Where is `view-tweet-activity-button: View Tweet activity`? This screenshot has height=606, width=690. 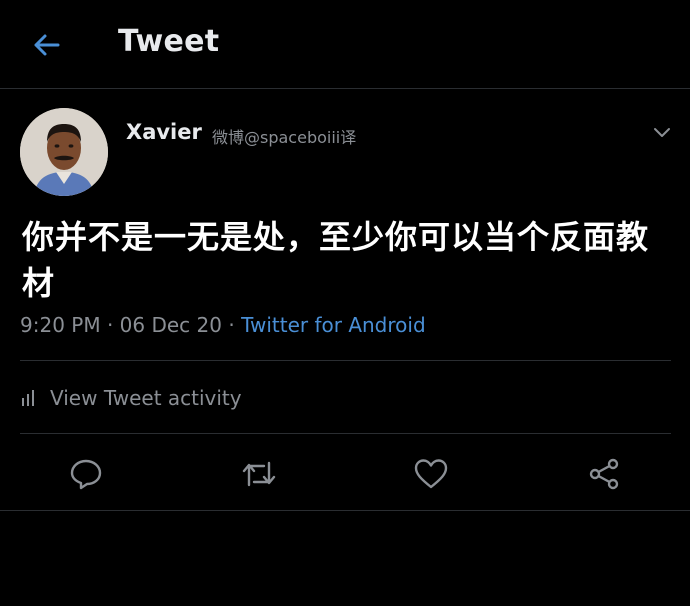 view-tweet-activity-button: View Tweet activity is located at coordinates (131, 398).